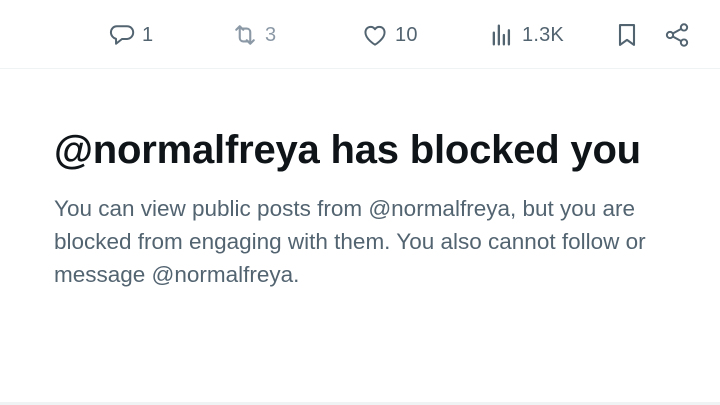 The height and width of the screenshot is (405, 720). I want to click on bookmark-button, so click(627, 35).